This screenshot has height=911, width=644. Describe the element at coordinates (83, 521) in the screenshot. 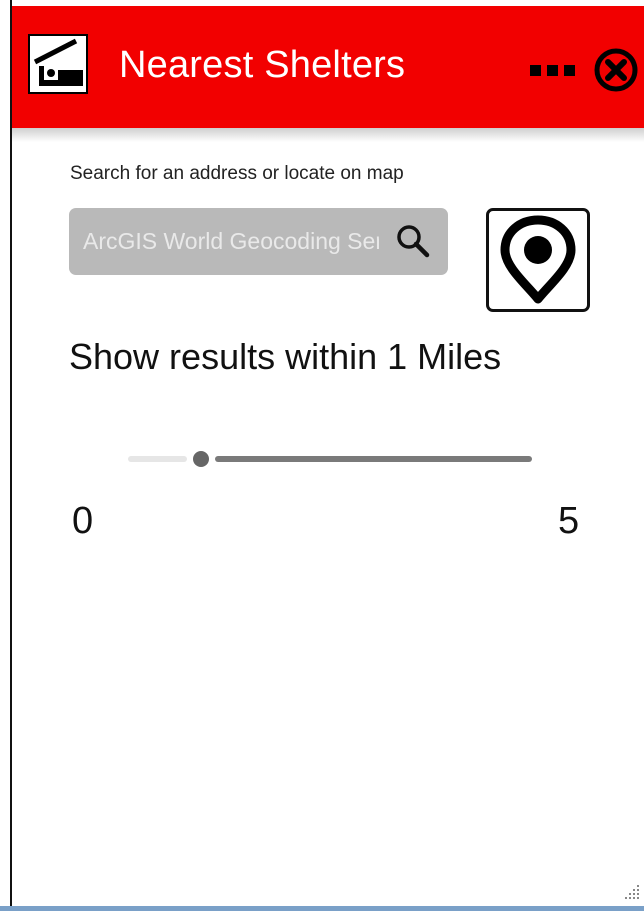

I see `slider-min-label: 0` at that location.